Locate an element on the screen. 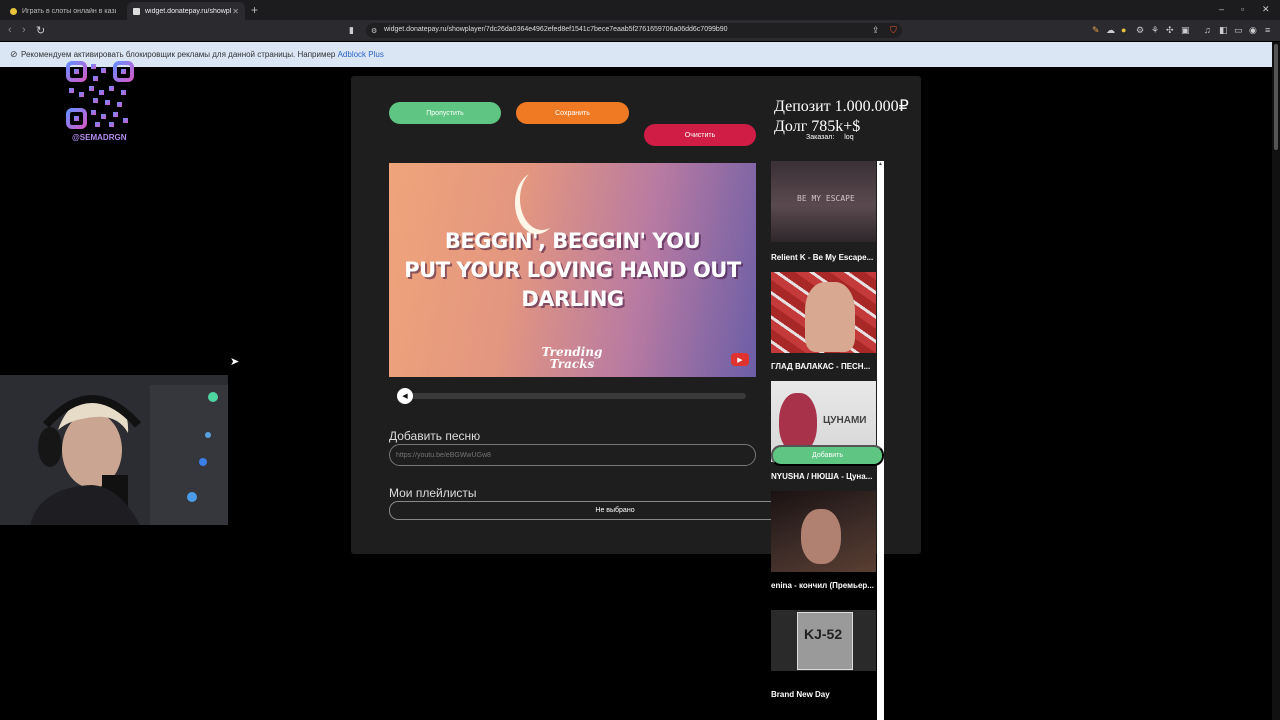  suggestion-title: Brand New Day is located at coordinates (824, 694).